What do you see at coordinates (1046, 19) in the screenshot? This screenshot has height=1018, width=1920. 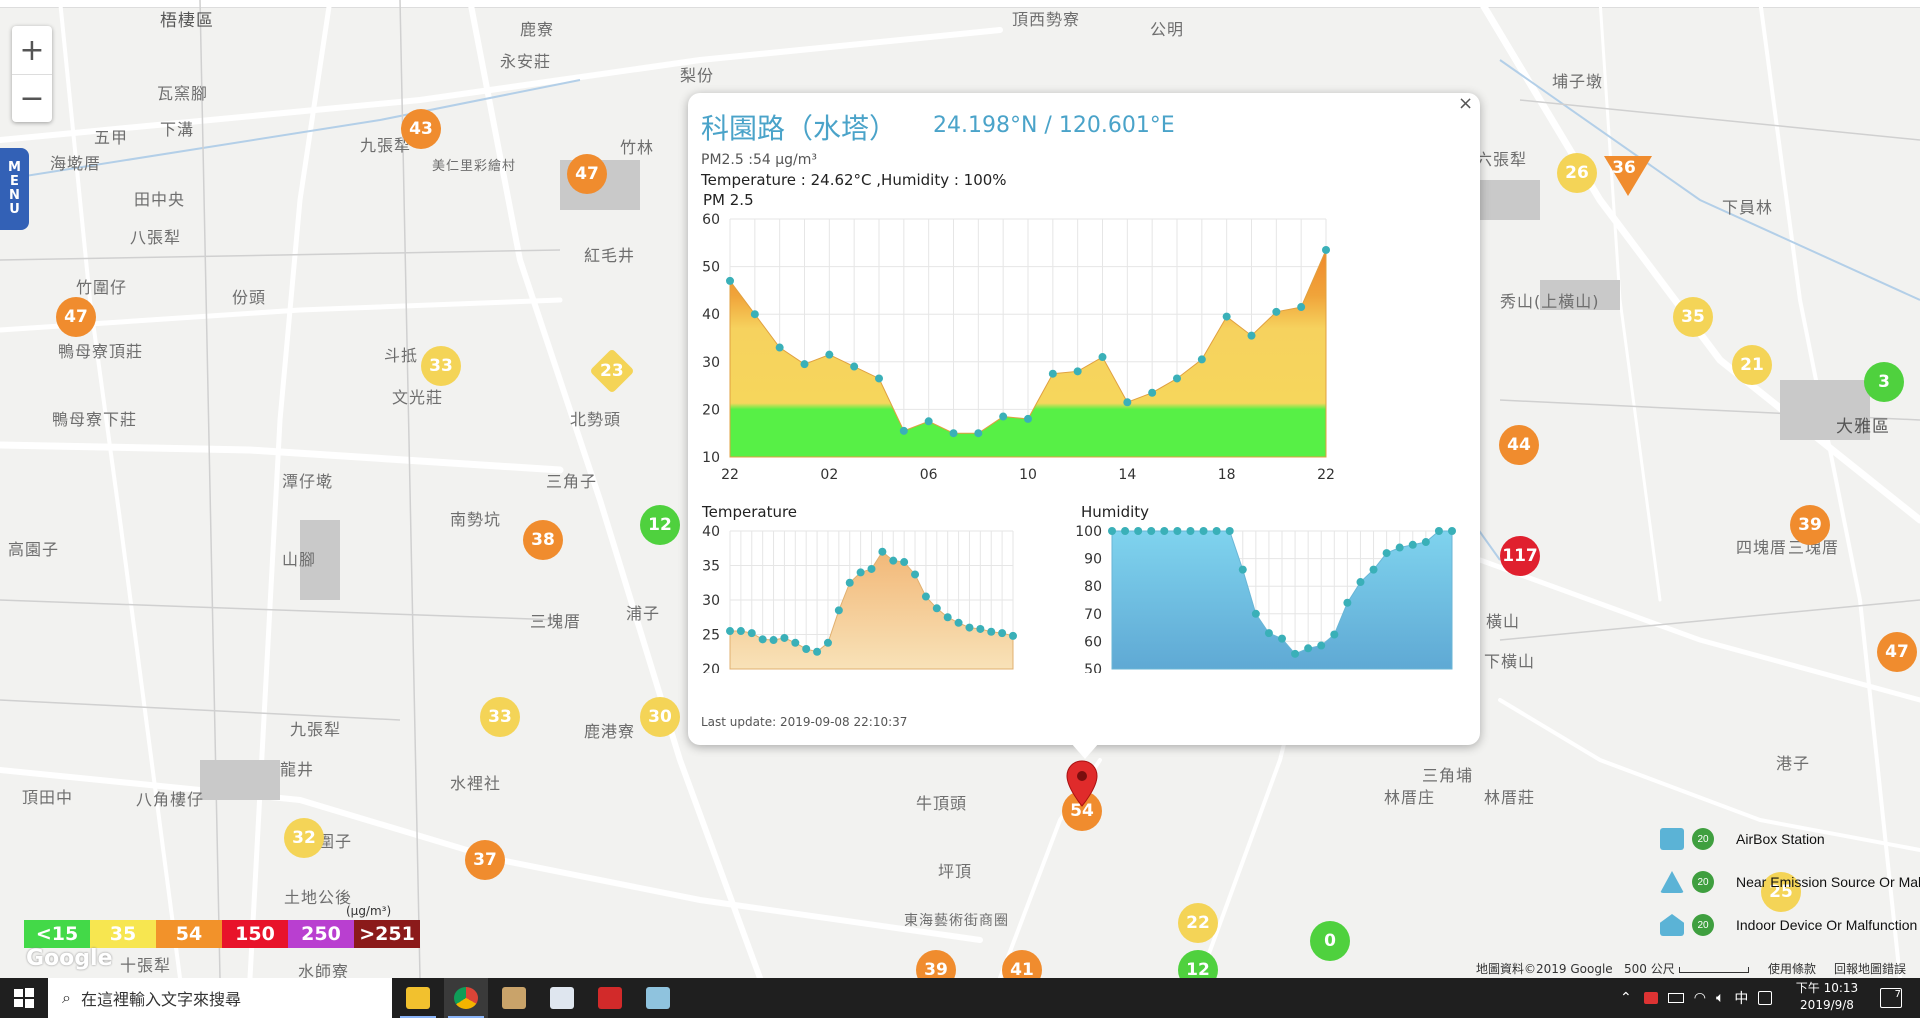 I see `place-label: 頂西勢寮` at bounding box center [1046, 19].